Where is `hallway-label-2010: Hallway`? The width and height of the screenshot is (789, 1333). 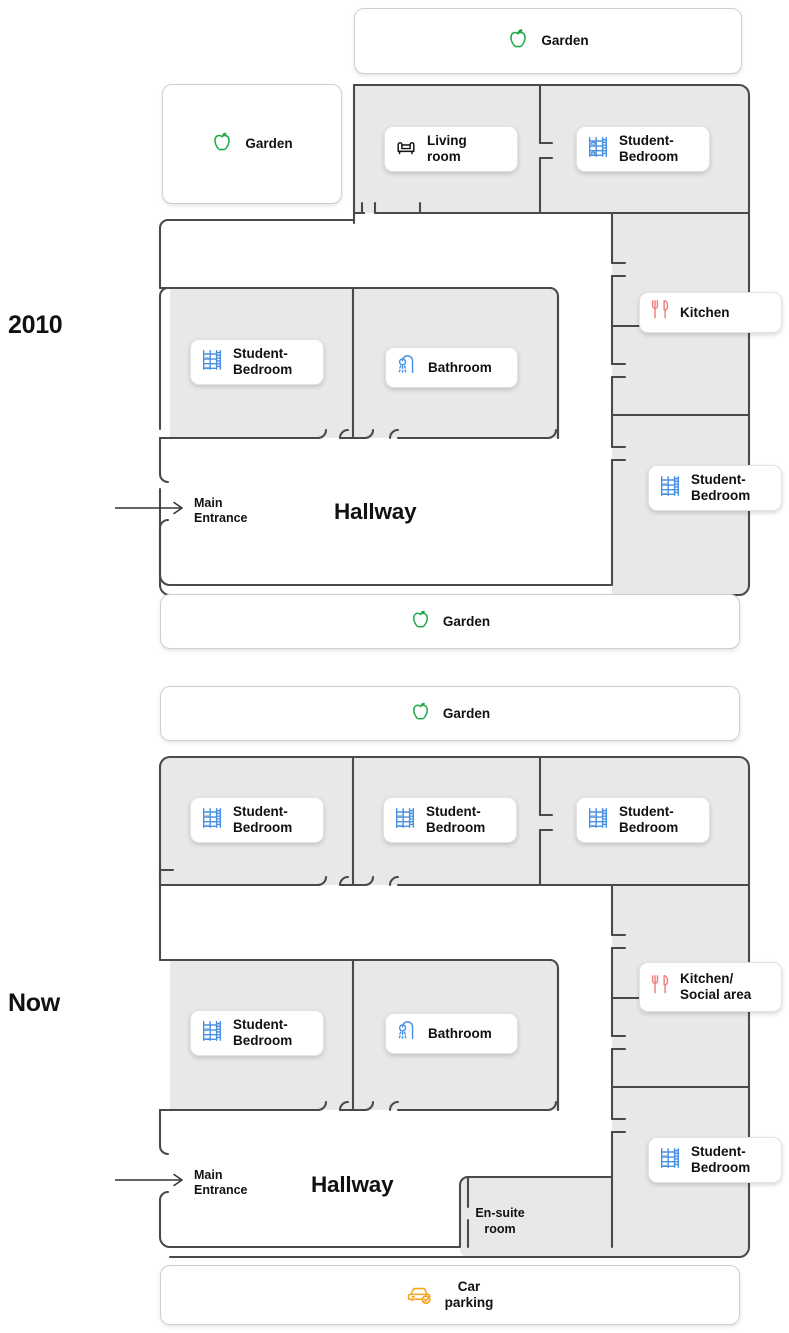
hallway-label-2010: Hallway is located at coordinates (375, 511).